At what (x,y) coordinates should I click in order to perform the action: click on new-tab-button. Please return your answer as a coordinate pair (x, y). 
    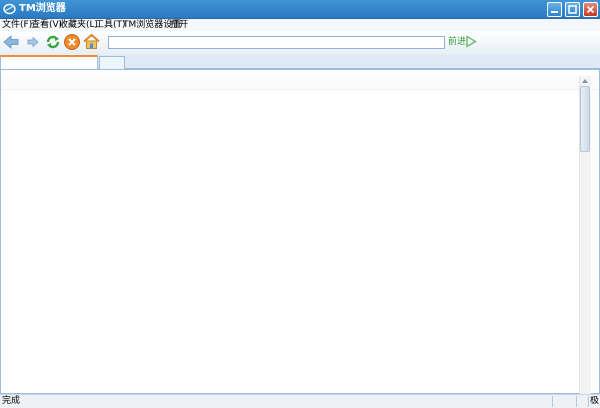
    Looking at the image, I should click on (112, 63).